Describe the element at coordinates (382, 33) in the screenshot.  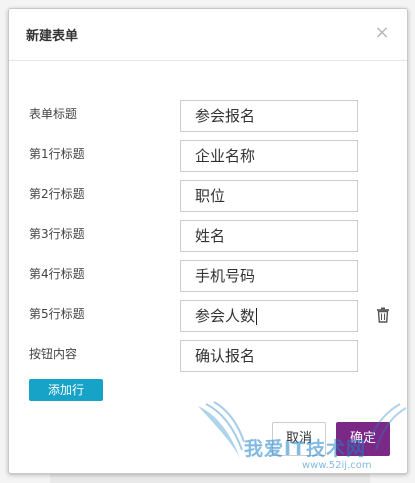
I see `close-icon: ×` at that location.